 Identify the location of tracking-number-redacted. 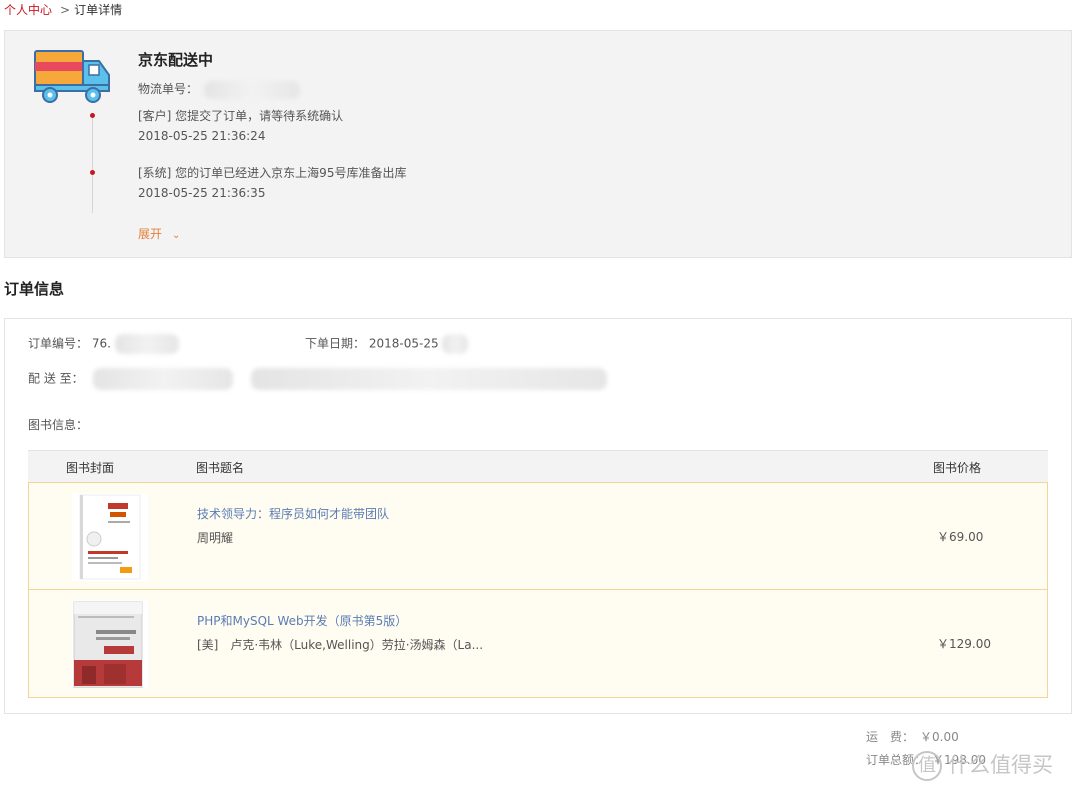
(251, 89).